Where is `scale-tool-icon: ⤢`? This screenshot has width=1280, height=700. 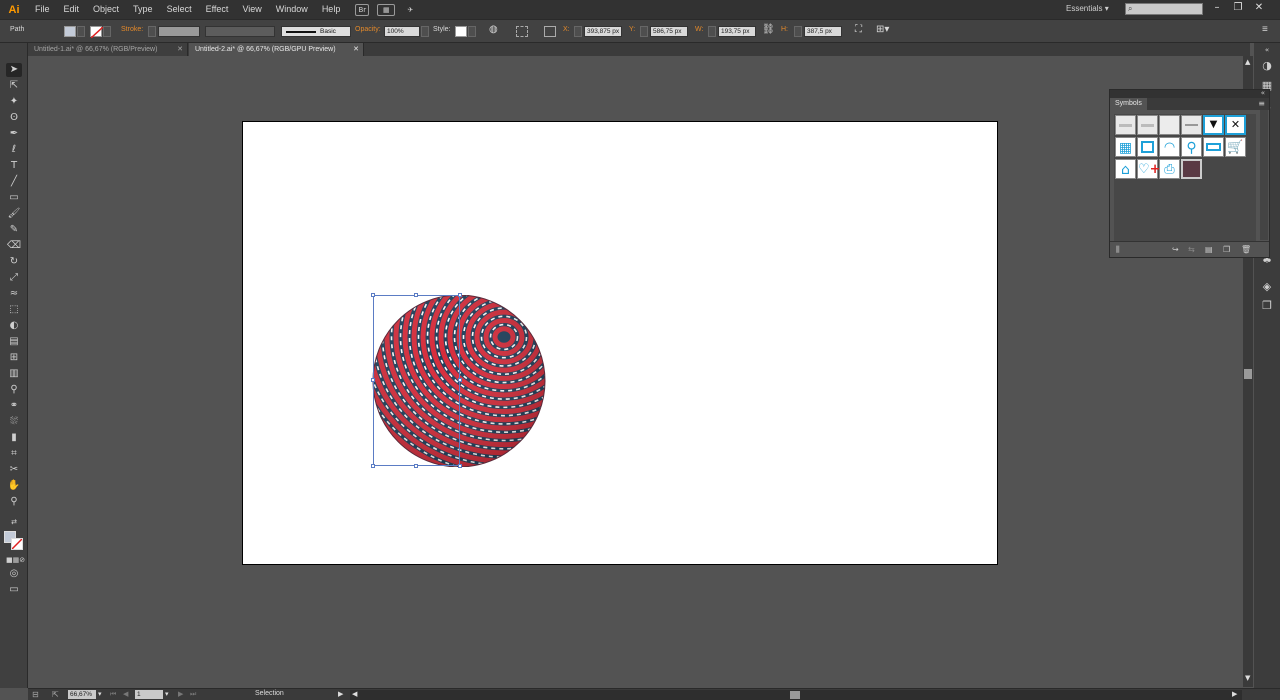
scale-tool-icon: ⤢ is located at coordinates (14, 278).